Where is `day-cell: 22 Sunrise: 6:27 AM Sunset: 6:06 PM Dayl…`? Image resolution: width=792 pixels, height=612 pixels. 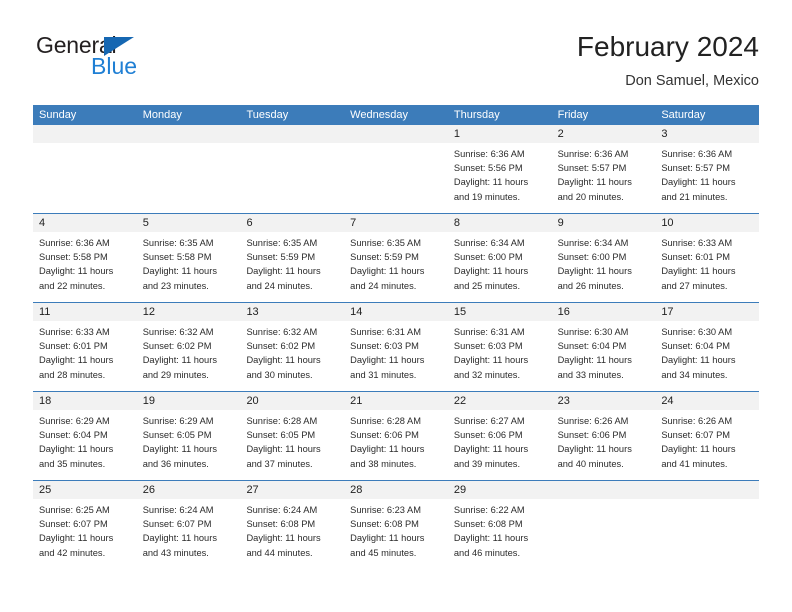 day-cell: 22 Sunrise: 6:27 AM Sunset: 6:06 PM Dayl… is located at coordinates (499, 436).